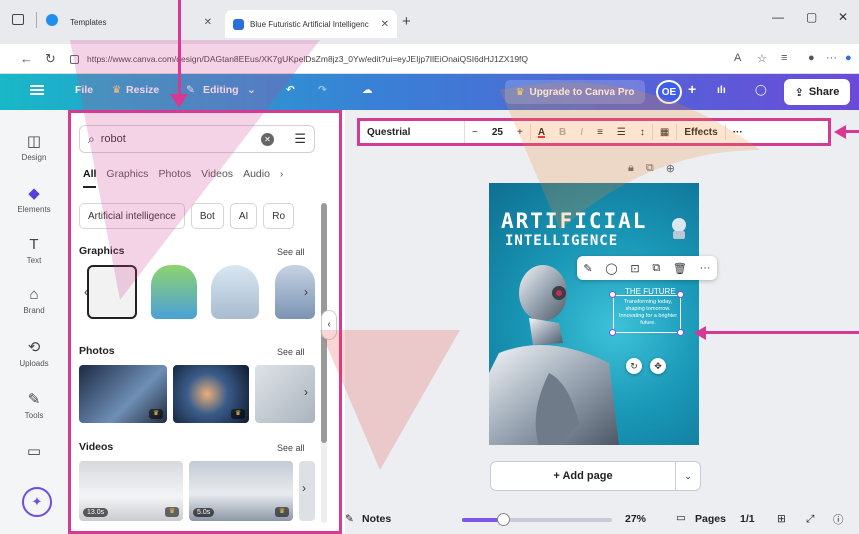 This screenshot has width=859, height=534. Describe the element at coordinates (634, 366) in the screenshot. I see `rotate-icon: ↻` at that location.